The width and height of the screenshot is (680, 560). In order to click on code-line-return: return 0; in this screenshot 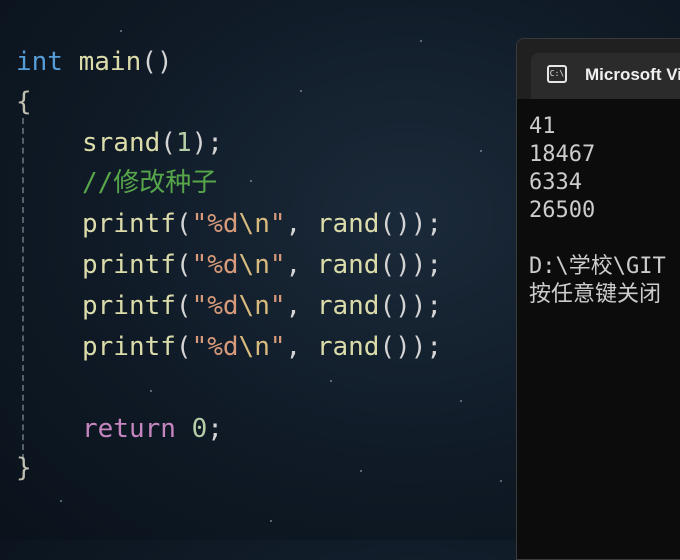, I will do `click(119, 429)`.